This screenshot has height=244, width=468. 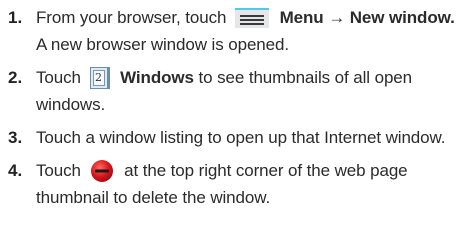 What do you see at coordinates (162, 44) in the screenshot?
I see `step-result: A new browser window is opened.` at bounding box center [162, 44].